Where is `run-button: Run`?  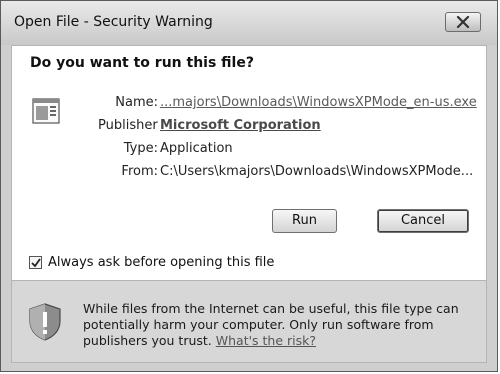
run-button: Run is located at coordinates (304, 221).